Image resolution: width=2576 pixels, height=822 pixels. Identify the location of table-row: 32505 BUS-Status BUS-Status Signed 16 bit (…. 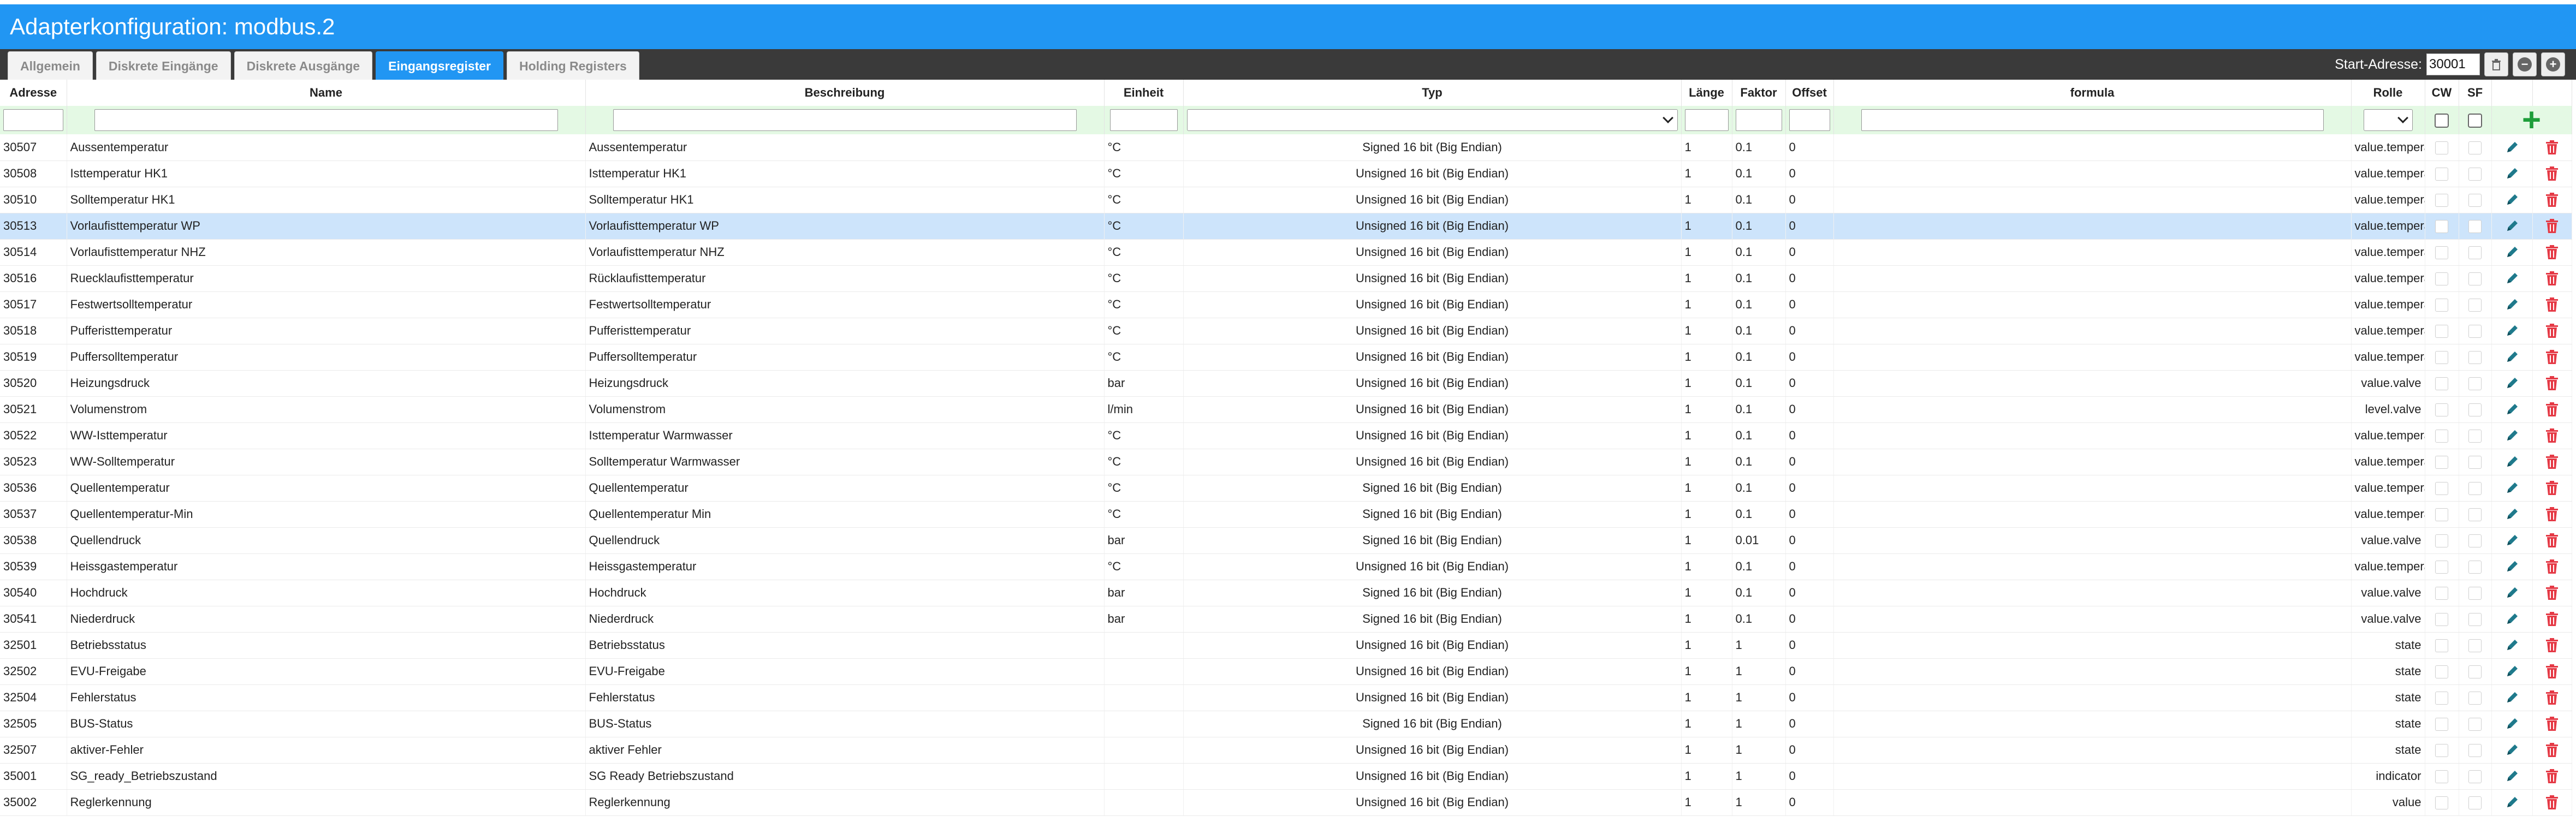
(1286, 724).